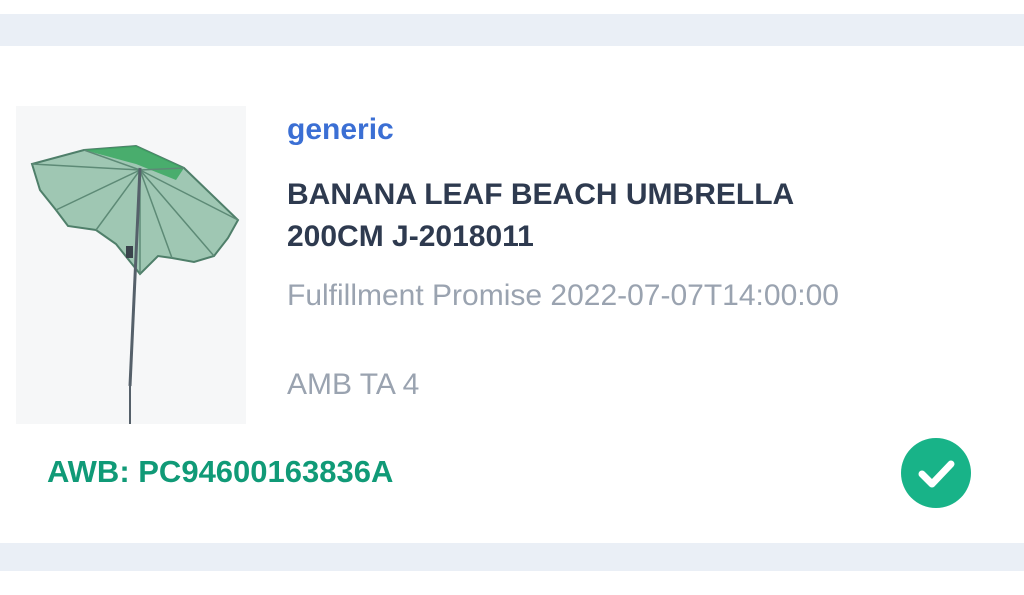 The width and height of the screenshot is (1024, 595). I want to click on product-title-line-2: 200CM J-2018011, so click(410, 236).